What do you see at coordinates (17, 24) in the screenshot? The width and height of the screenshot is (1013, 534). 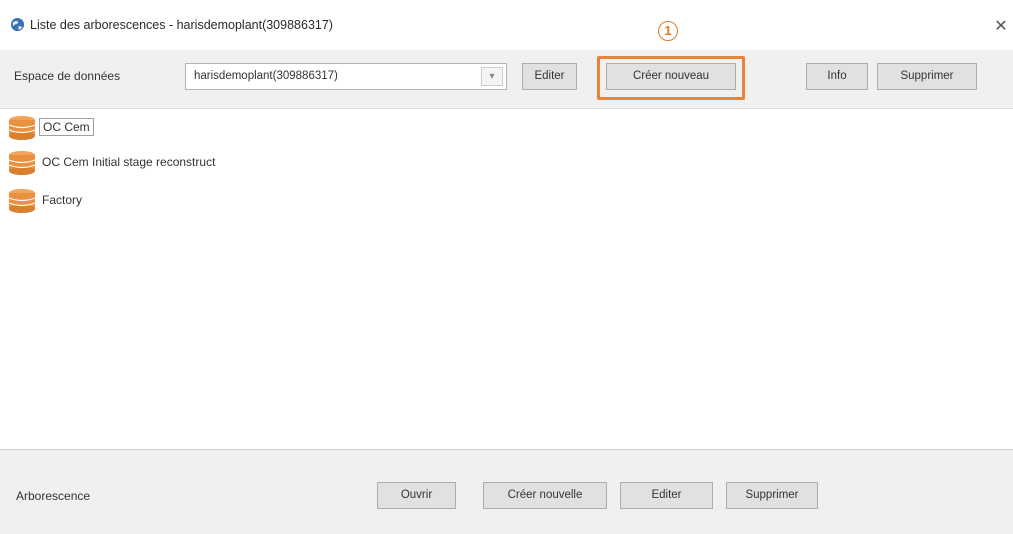 I see `globe-icon` at bounding box center [17, 24].